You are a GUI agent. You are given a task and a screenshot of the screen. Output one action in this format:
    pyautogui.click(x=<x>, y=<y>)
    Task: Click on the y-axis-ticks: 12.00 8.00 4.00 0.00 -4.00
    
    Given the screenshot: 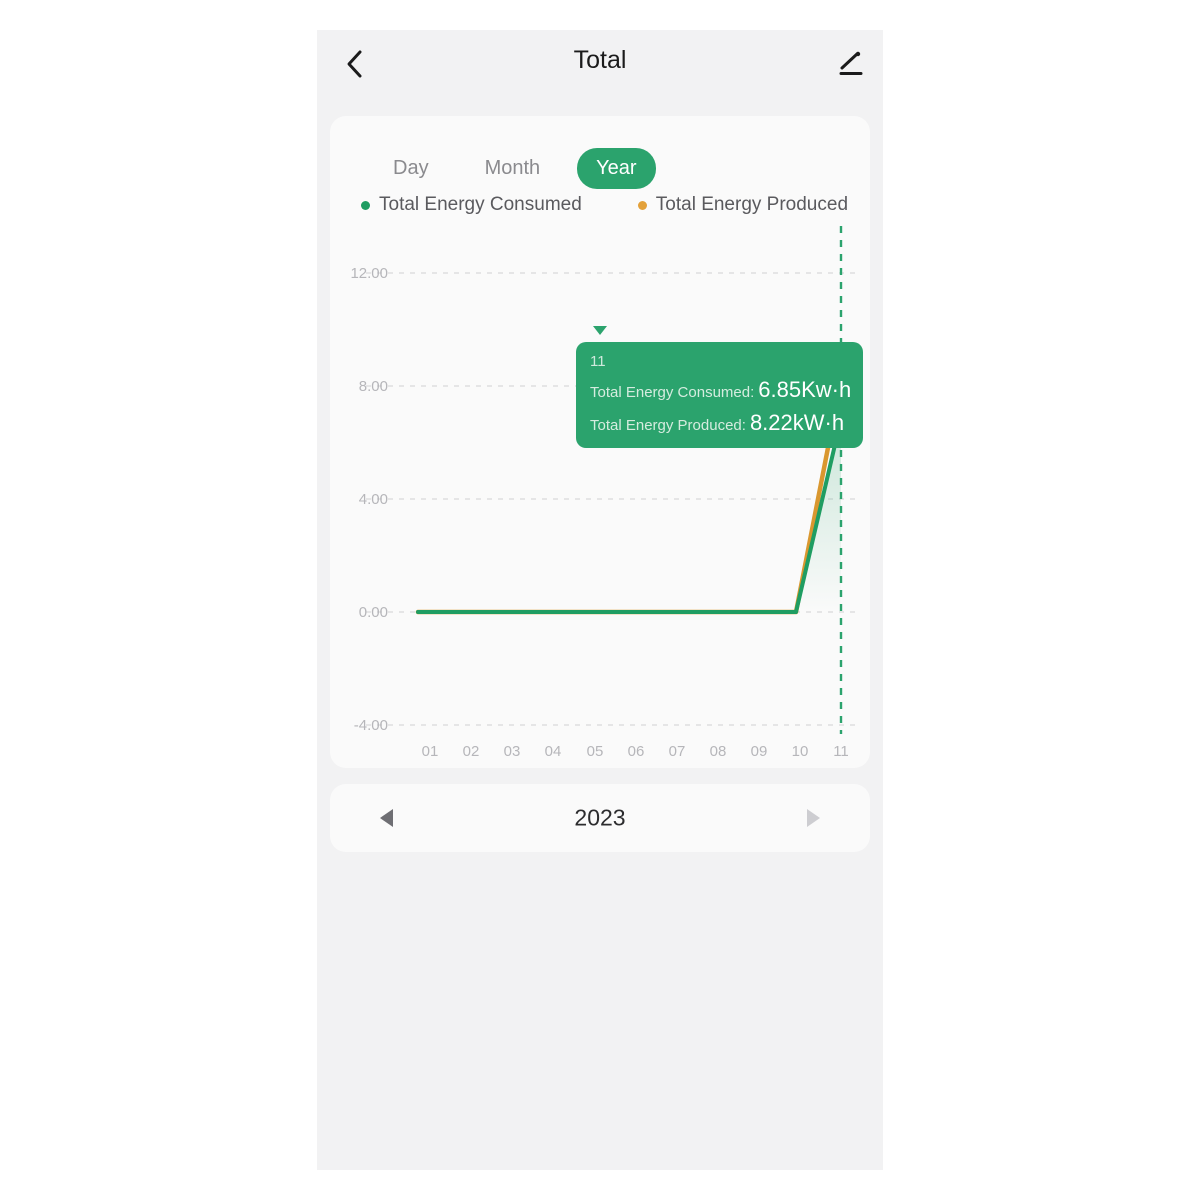 What is the action you would take?
    pyautogui.click(x=369, y=499)
    